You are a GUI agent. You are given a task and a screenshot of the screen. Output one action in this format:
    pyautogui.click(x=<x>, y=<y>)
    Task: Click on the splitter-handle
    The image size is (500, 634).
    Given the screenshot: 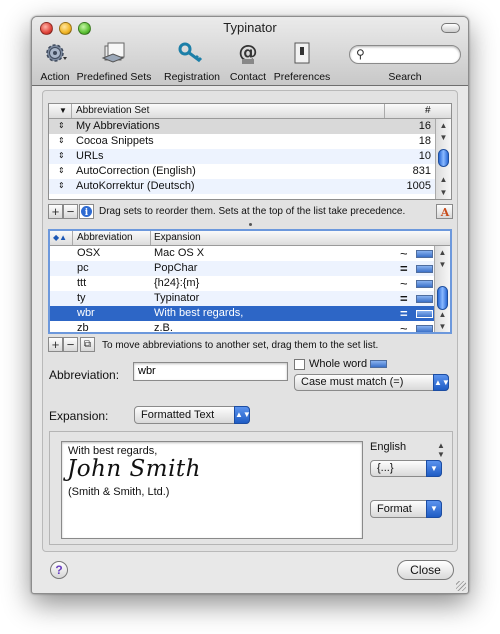 What is the action you would take?
    pyautogui.click(x=250, y=224)
    